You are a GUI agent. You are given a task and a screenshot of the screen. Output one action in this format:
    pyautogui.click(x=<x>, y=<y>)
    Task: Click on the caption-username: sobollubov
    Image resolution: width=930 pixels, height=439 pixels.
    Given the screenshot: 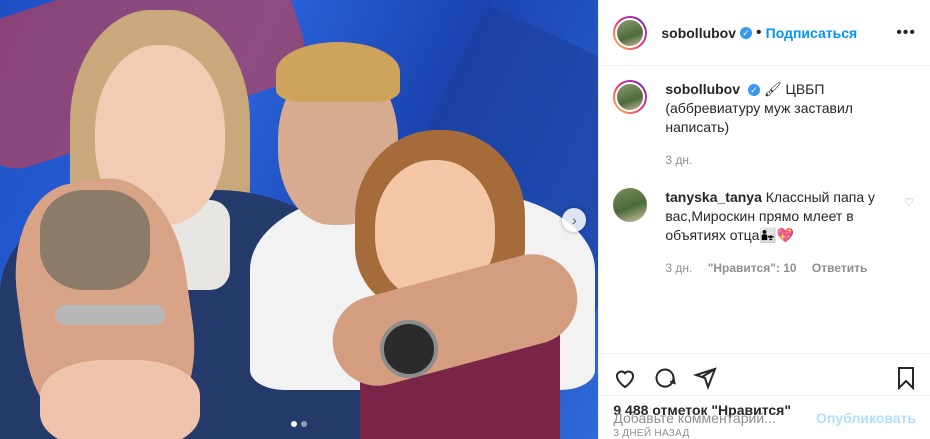 What is the action you would take?
    pyautogui.click(x=702, y=89)
    